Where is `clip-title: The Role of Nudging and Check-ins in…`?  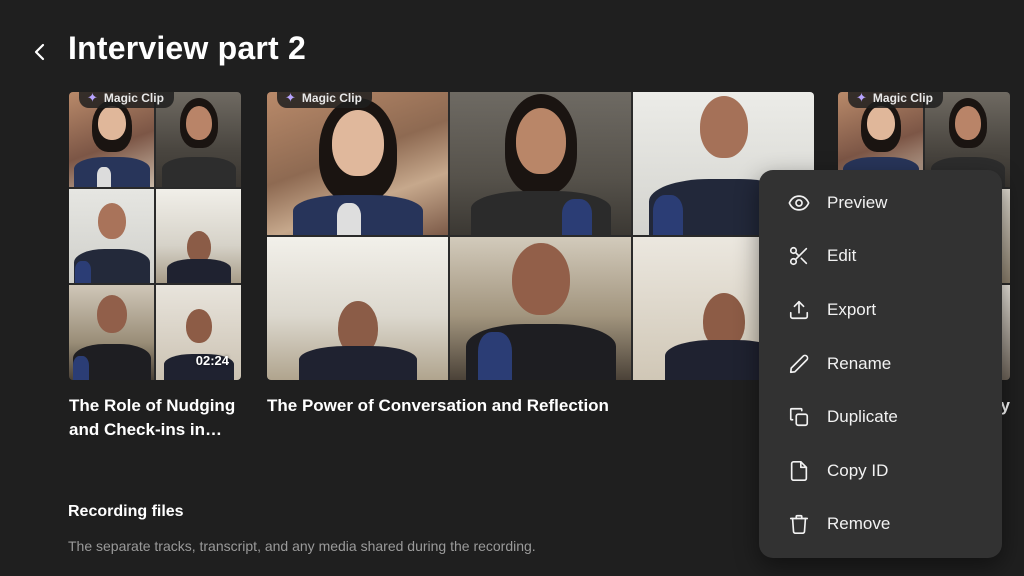 clip-title: The Role of Nudging and Check-ins in… is located at coordinates (155, 418).